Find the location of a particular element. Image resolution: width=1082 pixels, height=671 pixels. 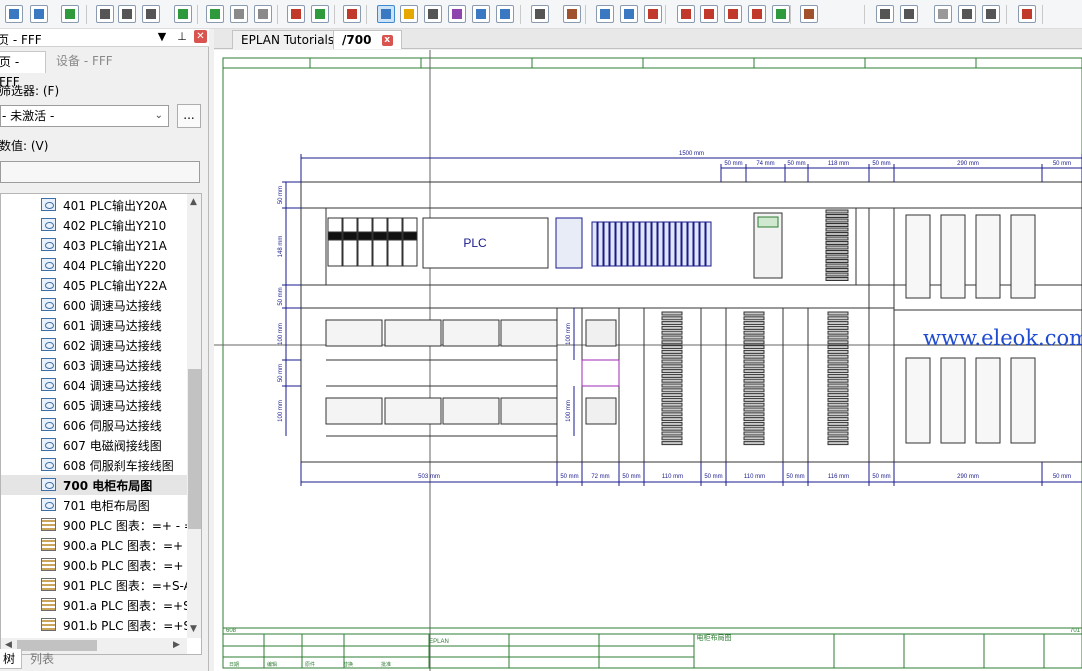

report-icon is located at coordinates (296, 14).